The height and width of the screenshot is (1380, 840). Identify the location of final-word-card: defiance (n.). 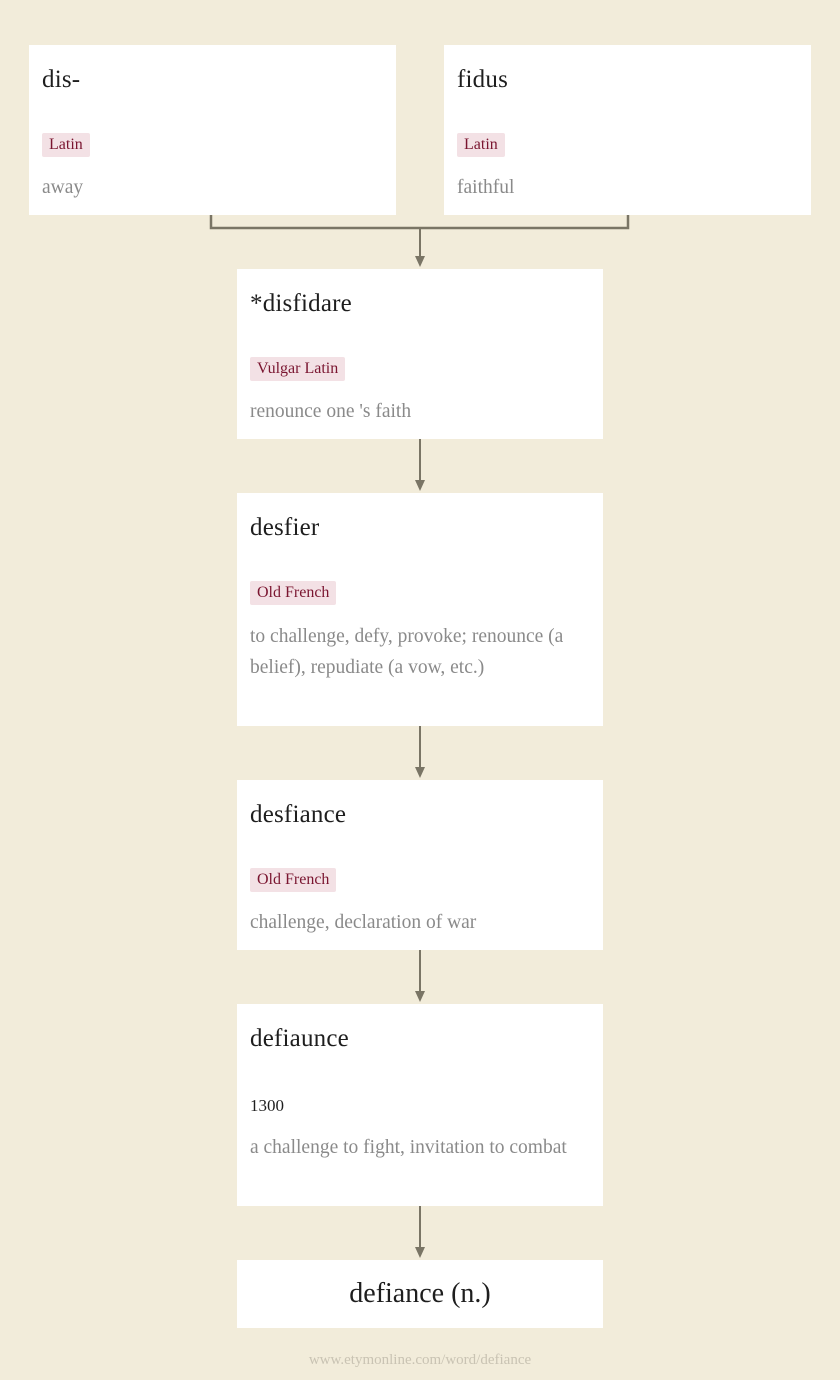
(420, 1294).